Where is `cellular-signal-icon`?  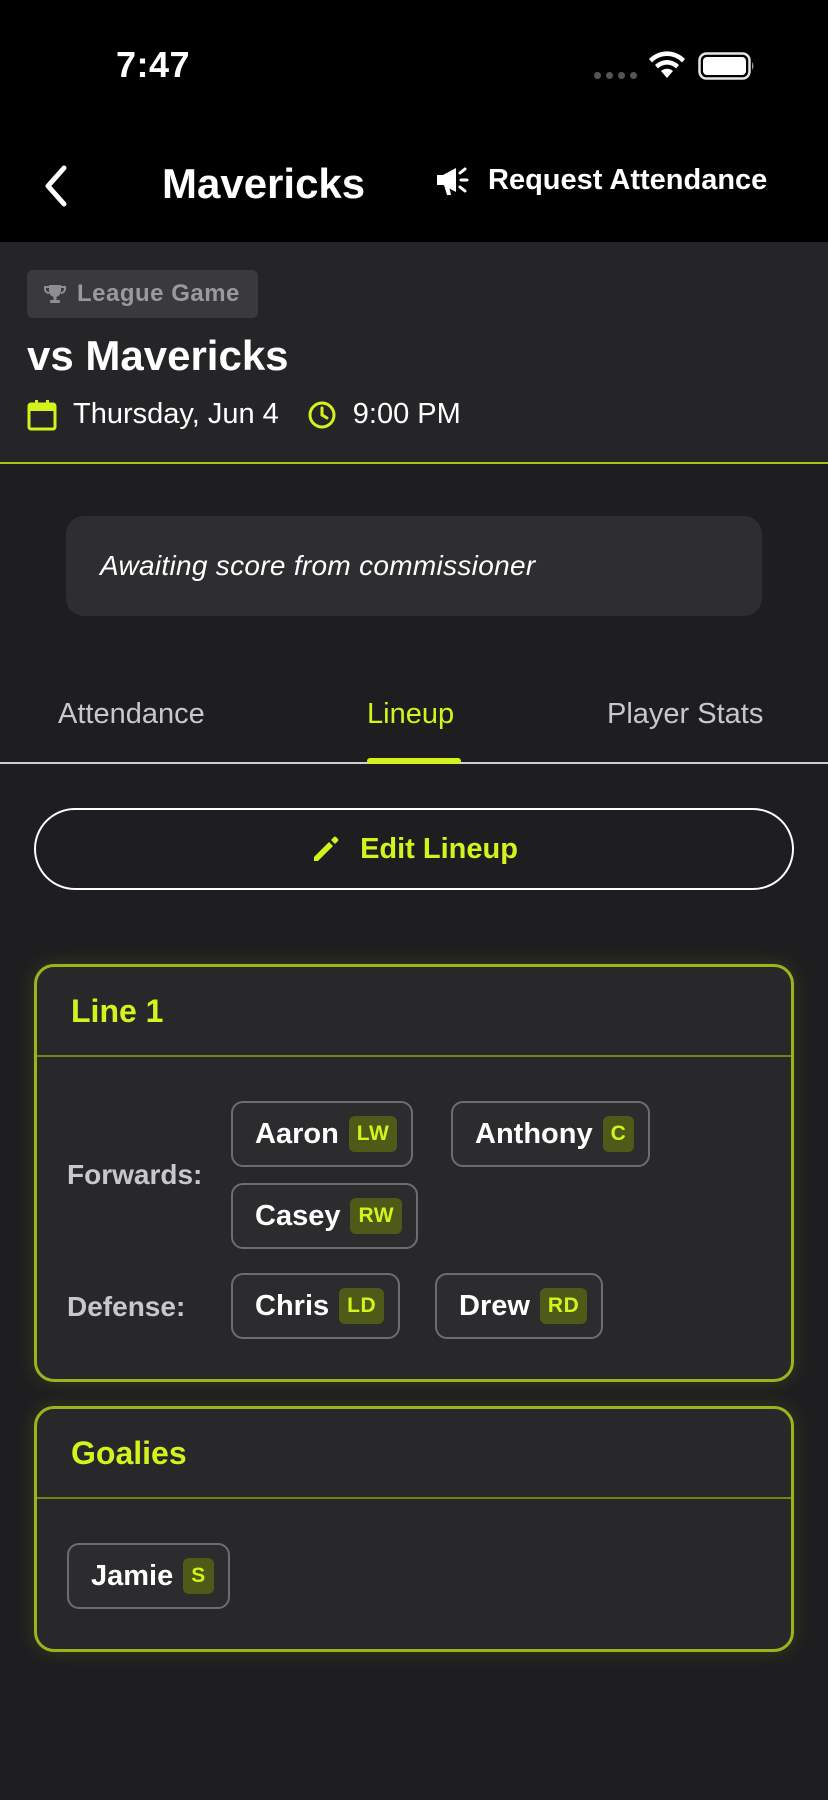
cellular-signal-icon is located at coordinates (615, 75).